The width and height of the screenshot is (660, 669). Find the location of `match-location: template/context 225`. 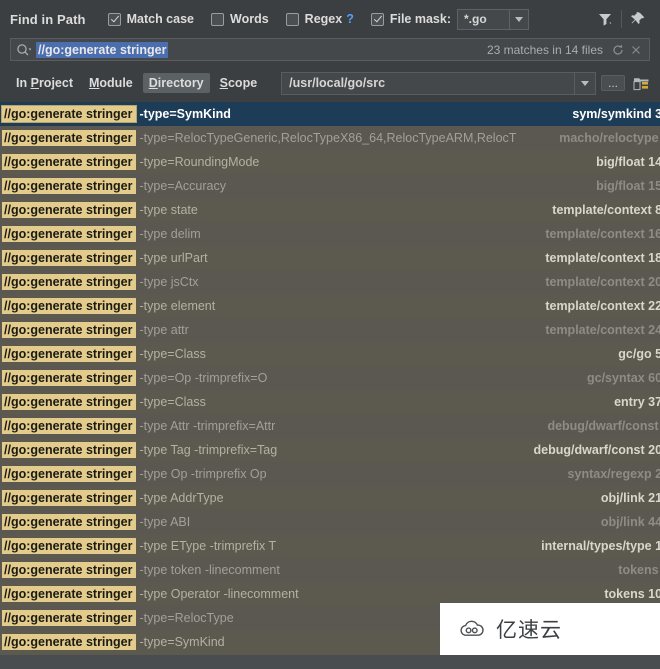

match-location: template/context 225 is located at coordinates (602, 306).